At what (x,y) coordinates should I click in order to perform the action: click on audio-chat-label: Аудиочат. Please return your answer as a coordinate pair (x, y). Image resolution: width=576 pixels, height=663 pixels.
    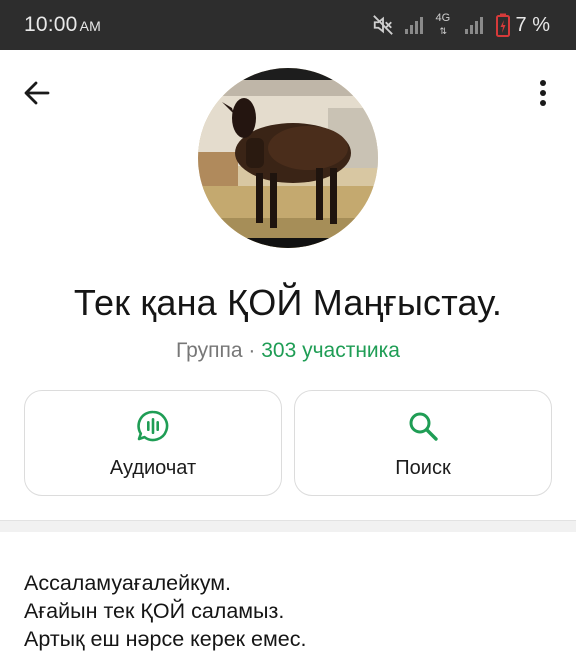
    Looking at the image, I should click on (153, 468).